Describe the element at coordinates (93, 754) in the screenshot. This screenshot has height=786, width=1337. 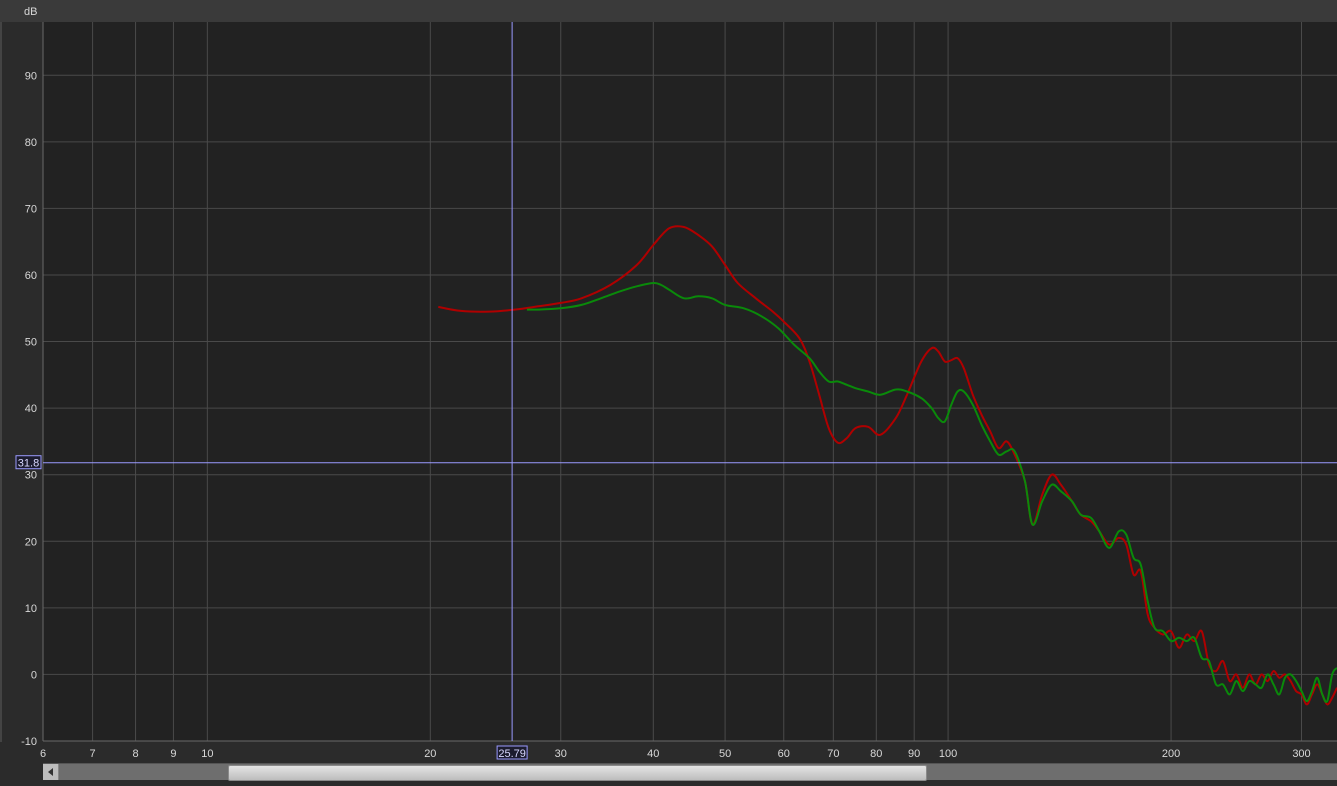
I see `x-tick-label: 7` at that location.